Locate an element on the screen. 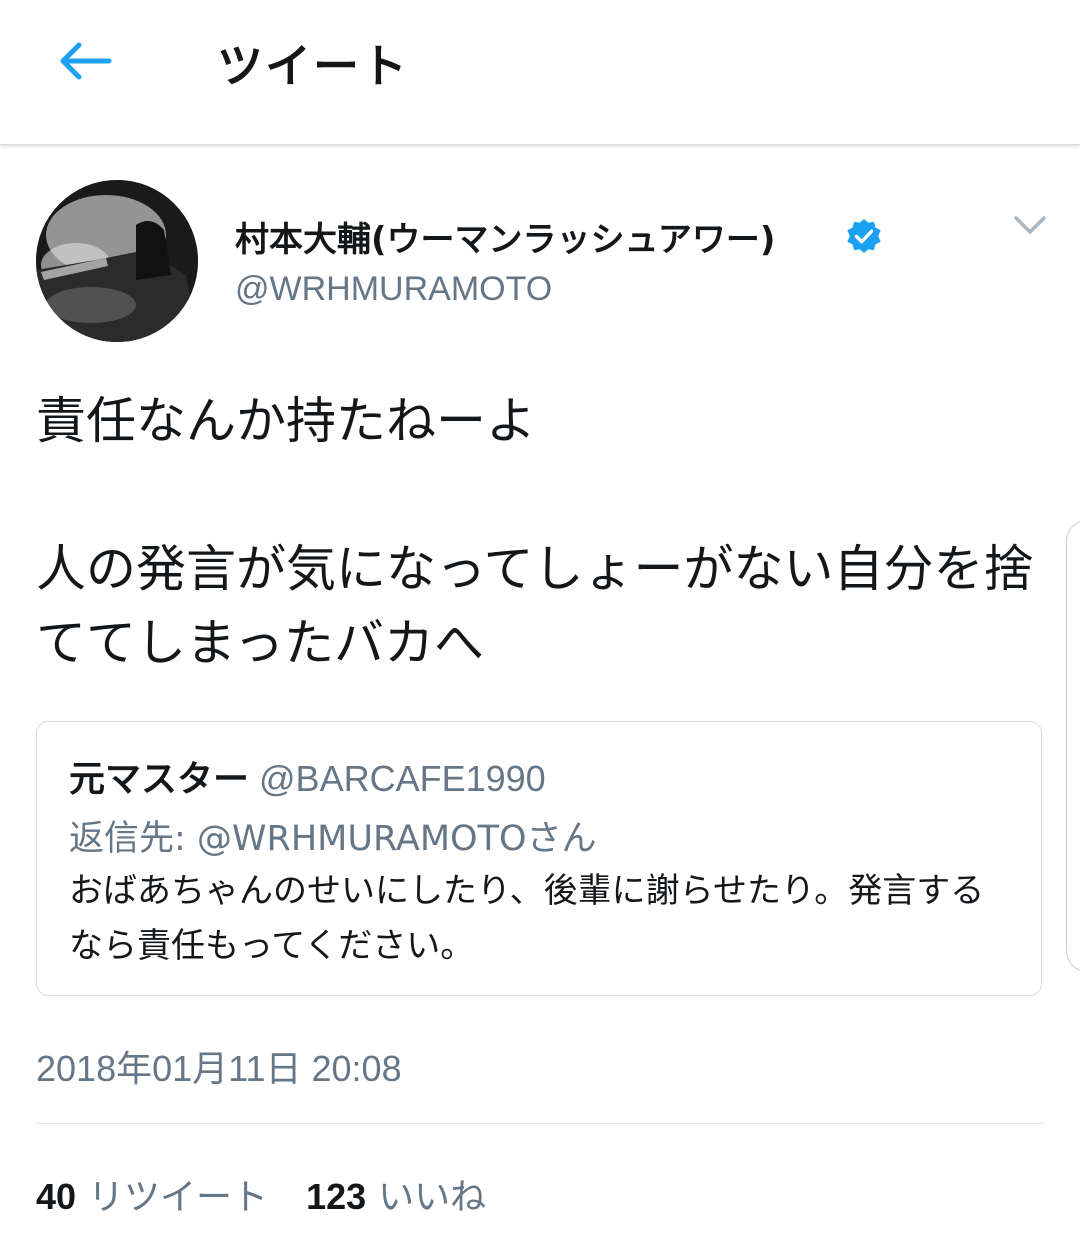  top-app-bar: ツイート is located at coordinates (540, 72).